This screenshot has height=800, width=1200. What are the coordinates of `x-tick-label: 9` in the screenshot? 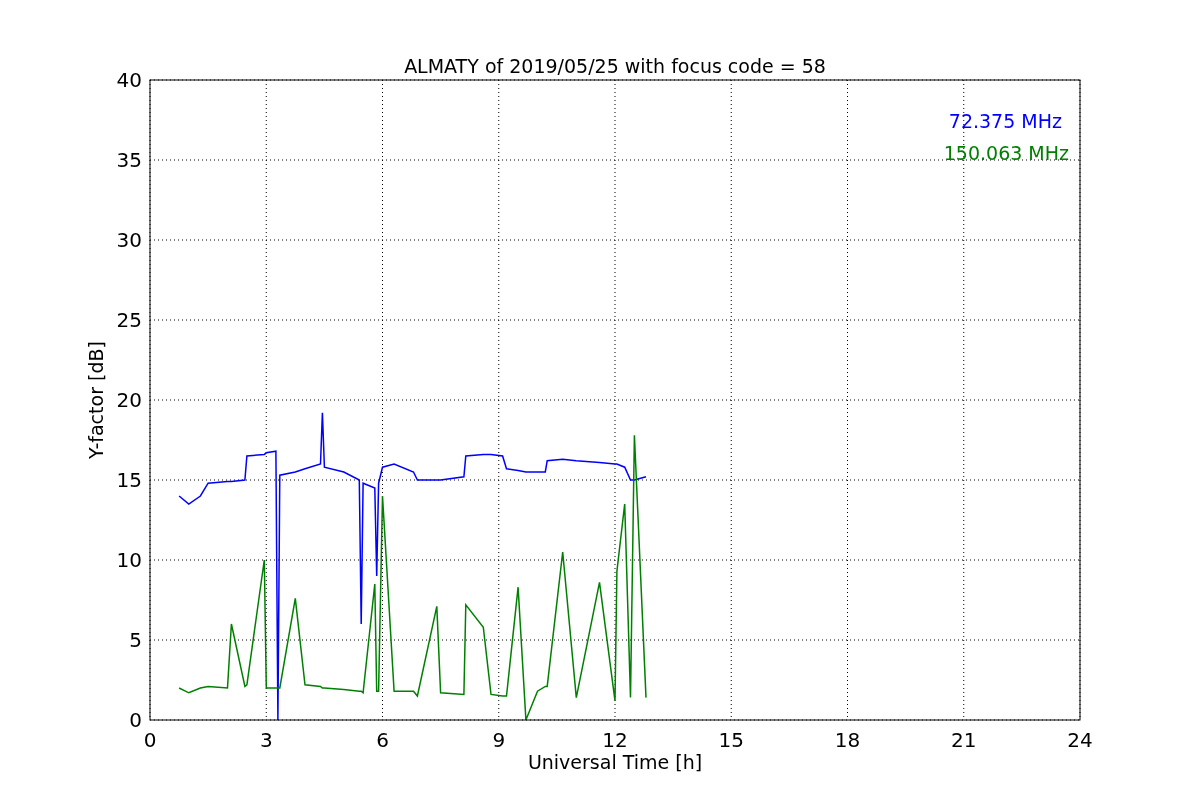 It's located at (499, 740).